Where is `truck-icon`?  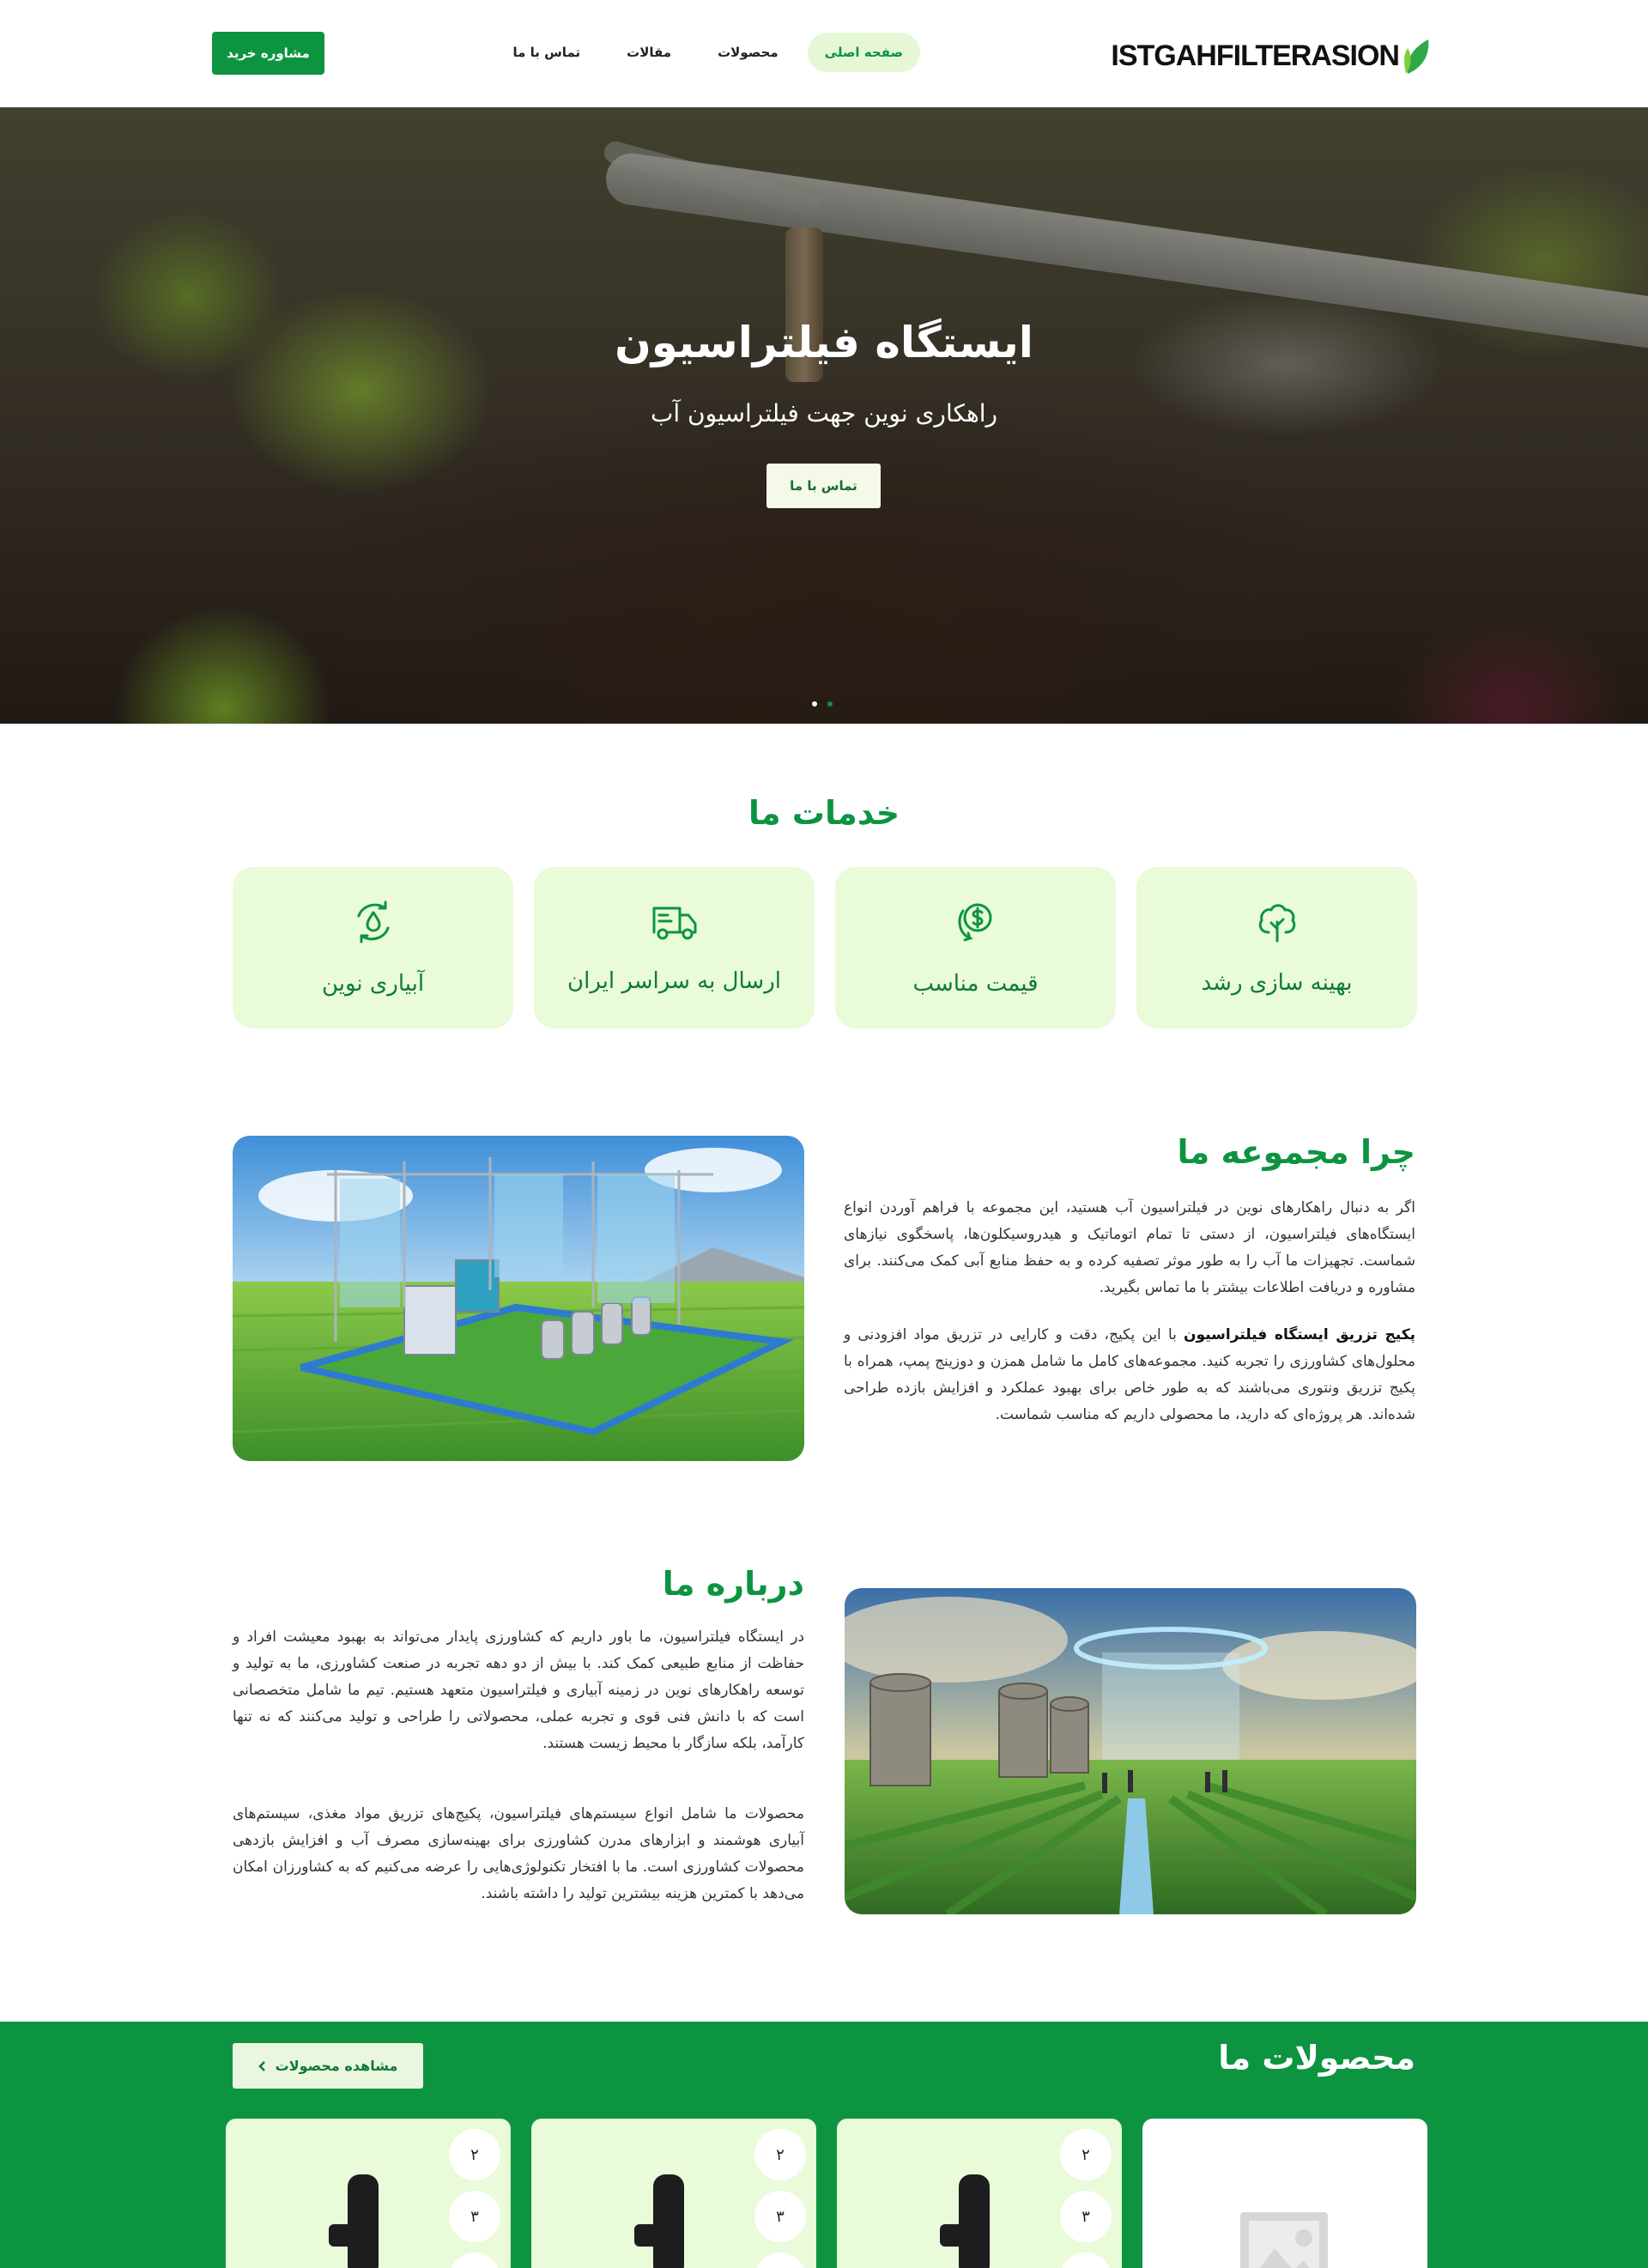
truck-icon is located at coordinates (674, 923).